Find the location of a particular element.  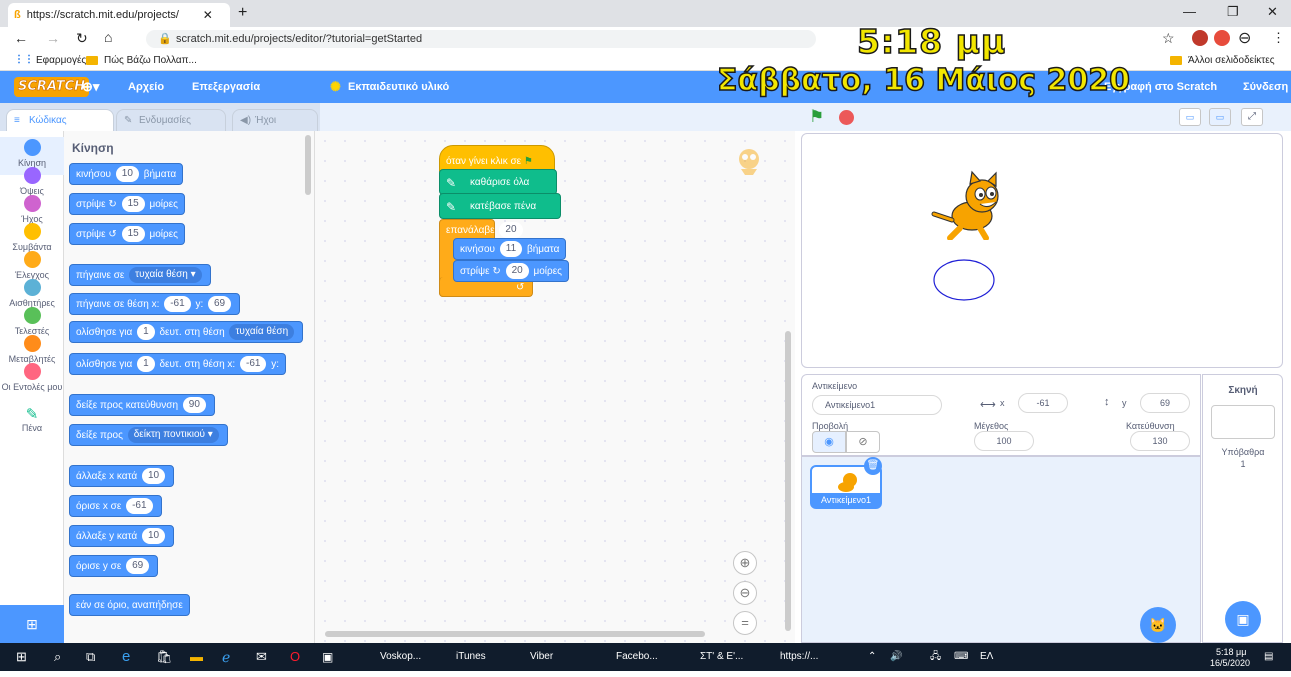

edge-icon: e is located at coordinates (126, 657).